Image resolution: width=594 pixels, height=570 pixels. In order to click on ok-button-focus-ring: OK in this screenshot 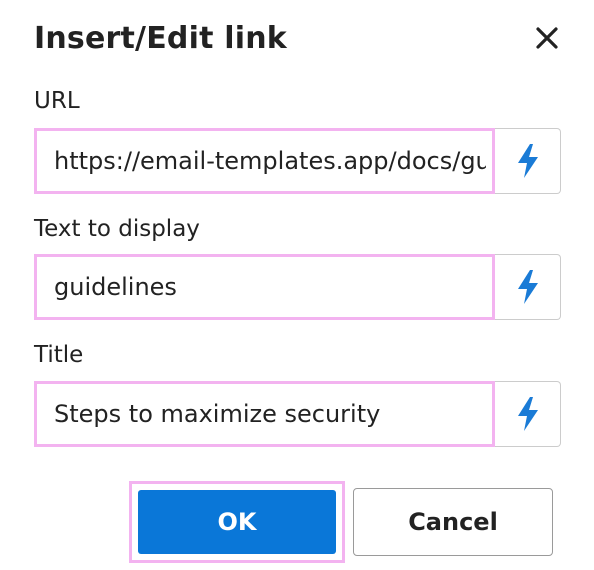, I will do `click(237, 522)`.